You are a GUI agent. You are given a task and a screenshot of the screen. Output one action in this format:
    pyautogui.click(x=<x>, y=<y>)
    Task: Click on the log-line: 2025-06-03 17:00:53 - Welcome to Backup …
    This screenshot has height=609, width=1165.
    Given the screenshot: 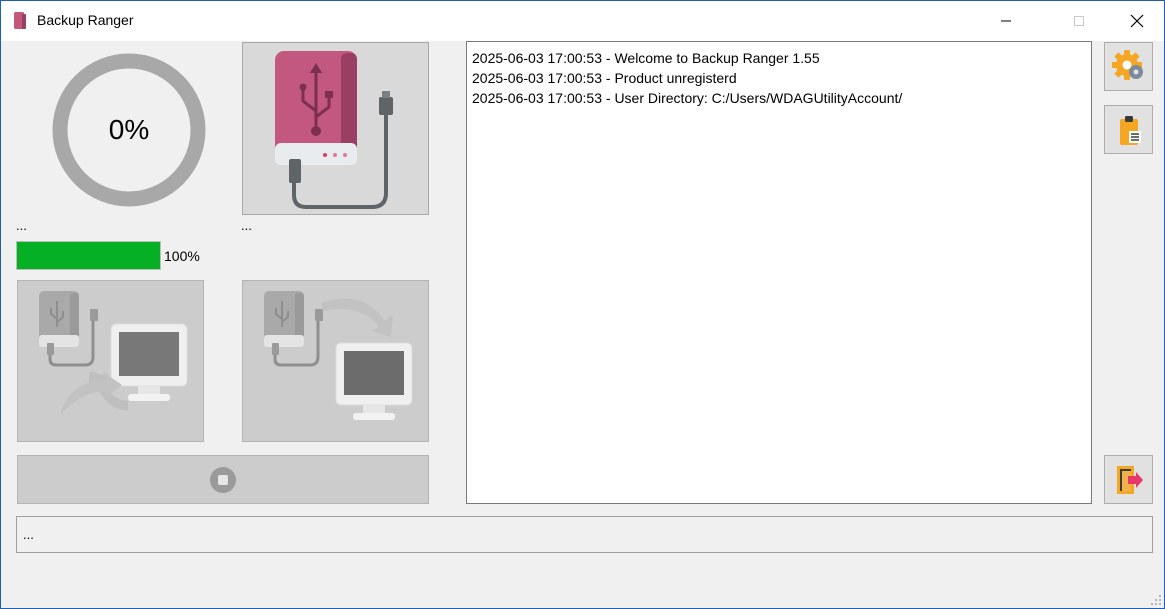 What is the action you would take?
    pyautogui.click(x=646, y=58)
    